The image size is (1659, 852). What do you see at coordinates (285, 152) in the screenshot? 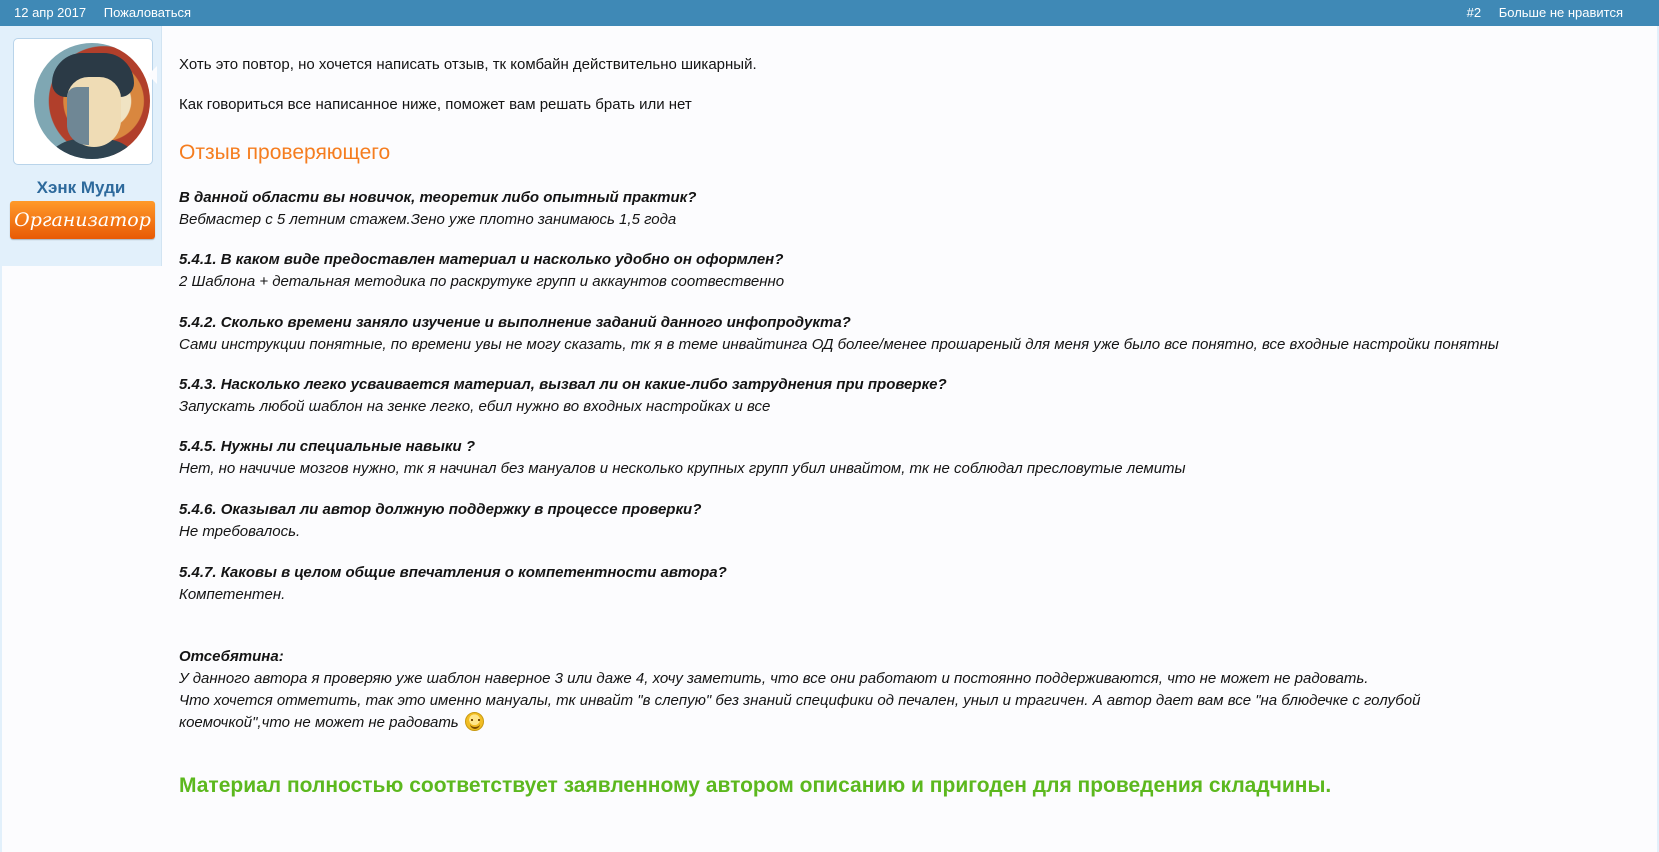
I see `review-heading: Отзыв проверяющего` at bounding box center [285, 152].